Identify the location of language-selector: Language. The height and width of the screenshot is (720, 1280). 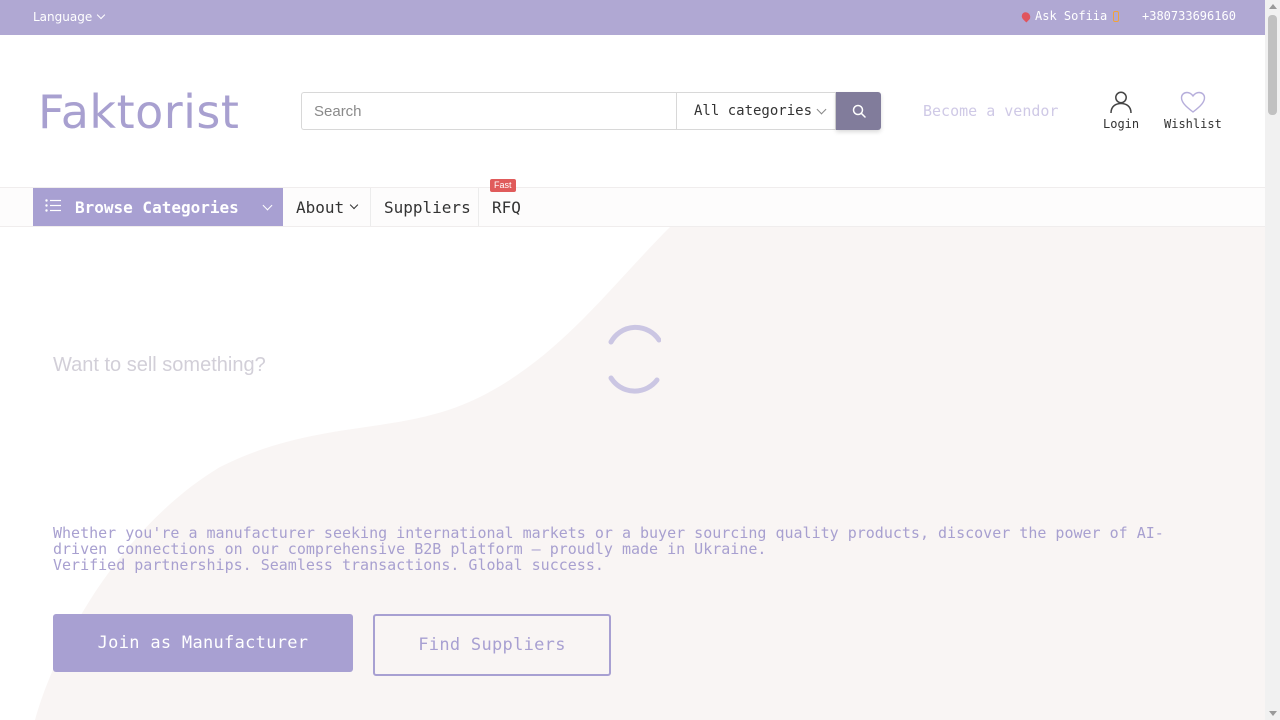
(69, 17).